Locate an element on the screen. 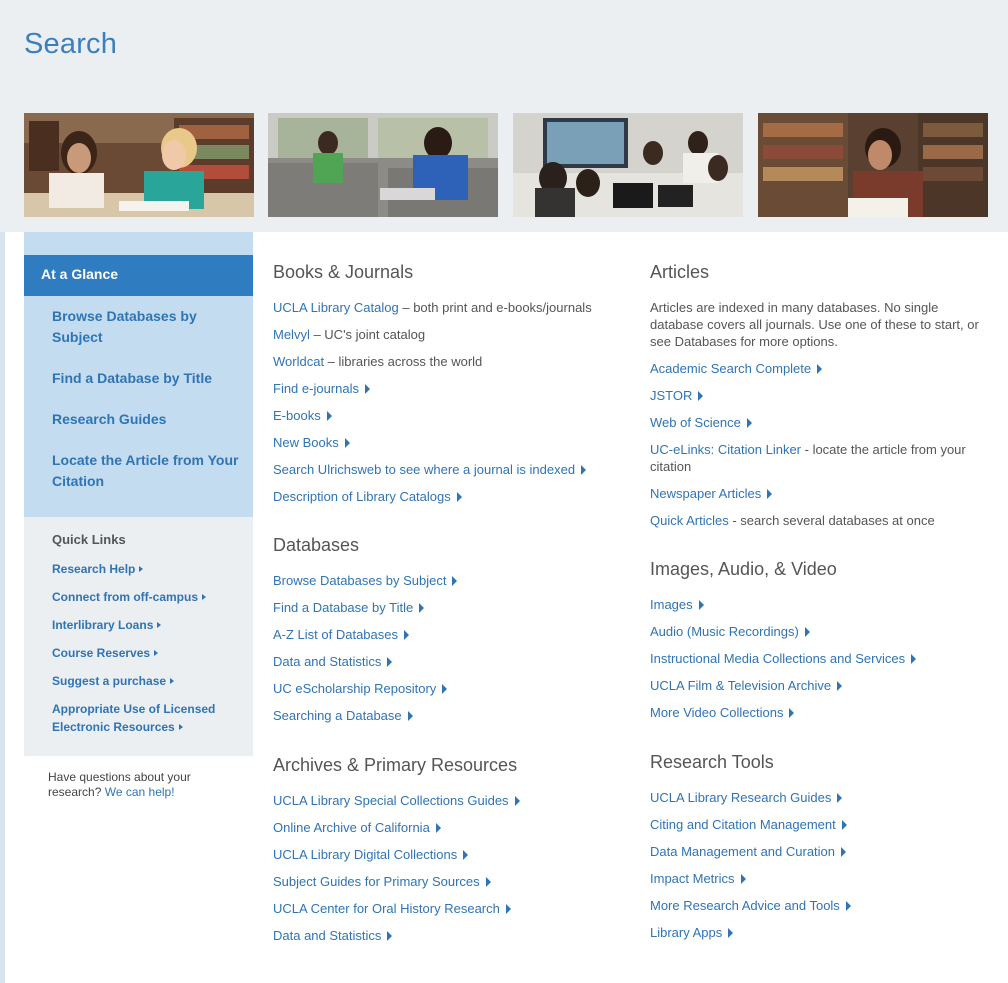 The width and height of the screenshot is (1008, 983). link-oral-history: UCLA Center for Oral History Research is located at coordinates (392, 908).